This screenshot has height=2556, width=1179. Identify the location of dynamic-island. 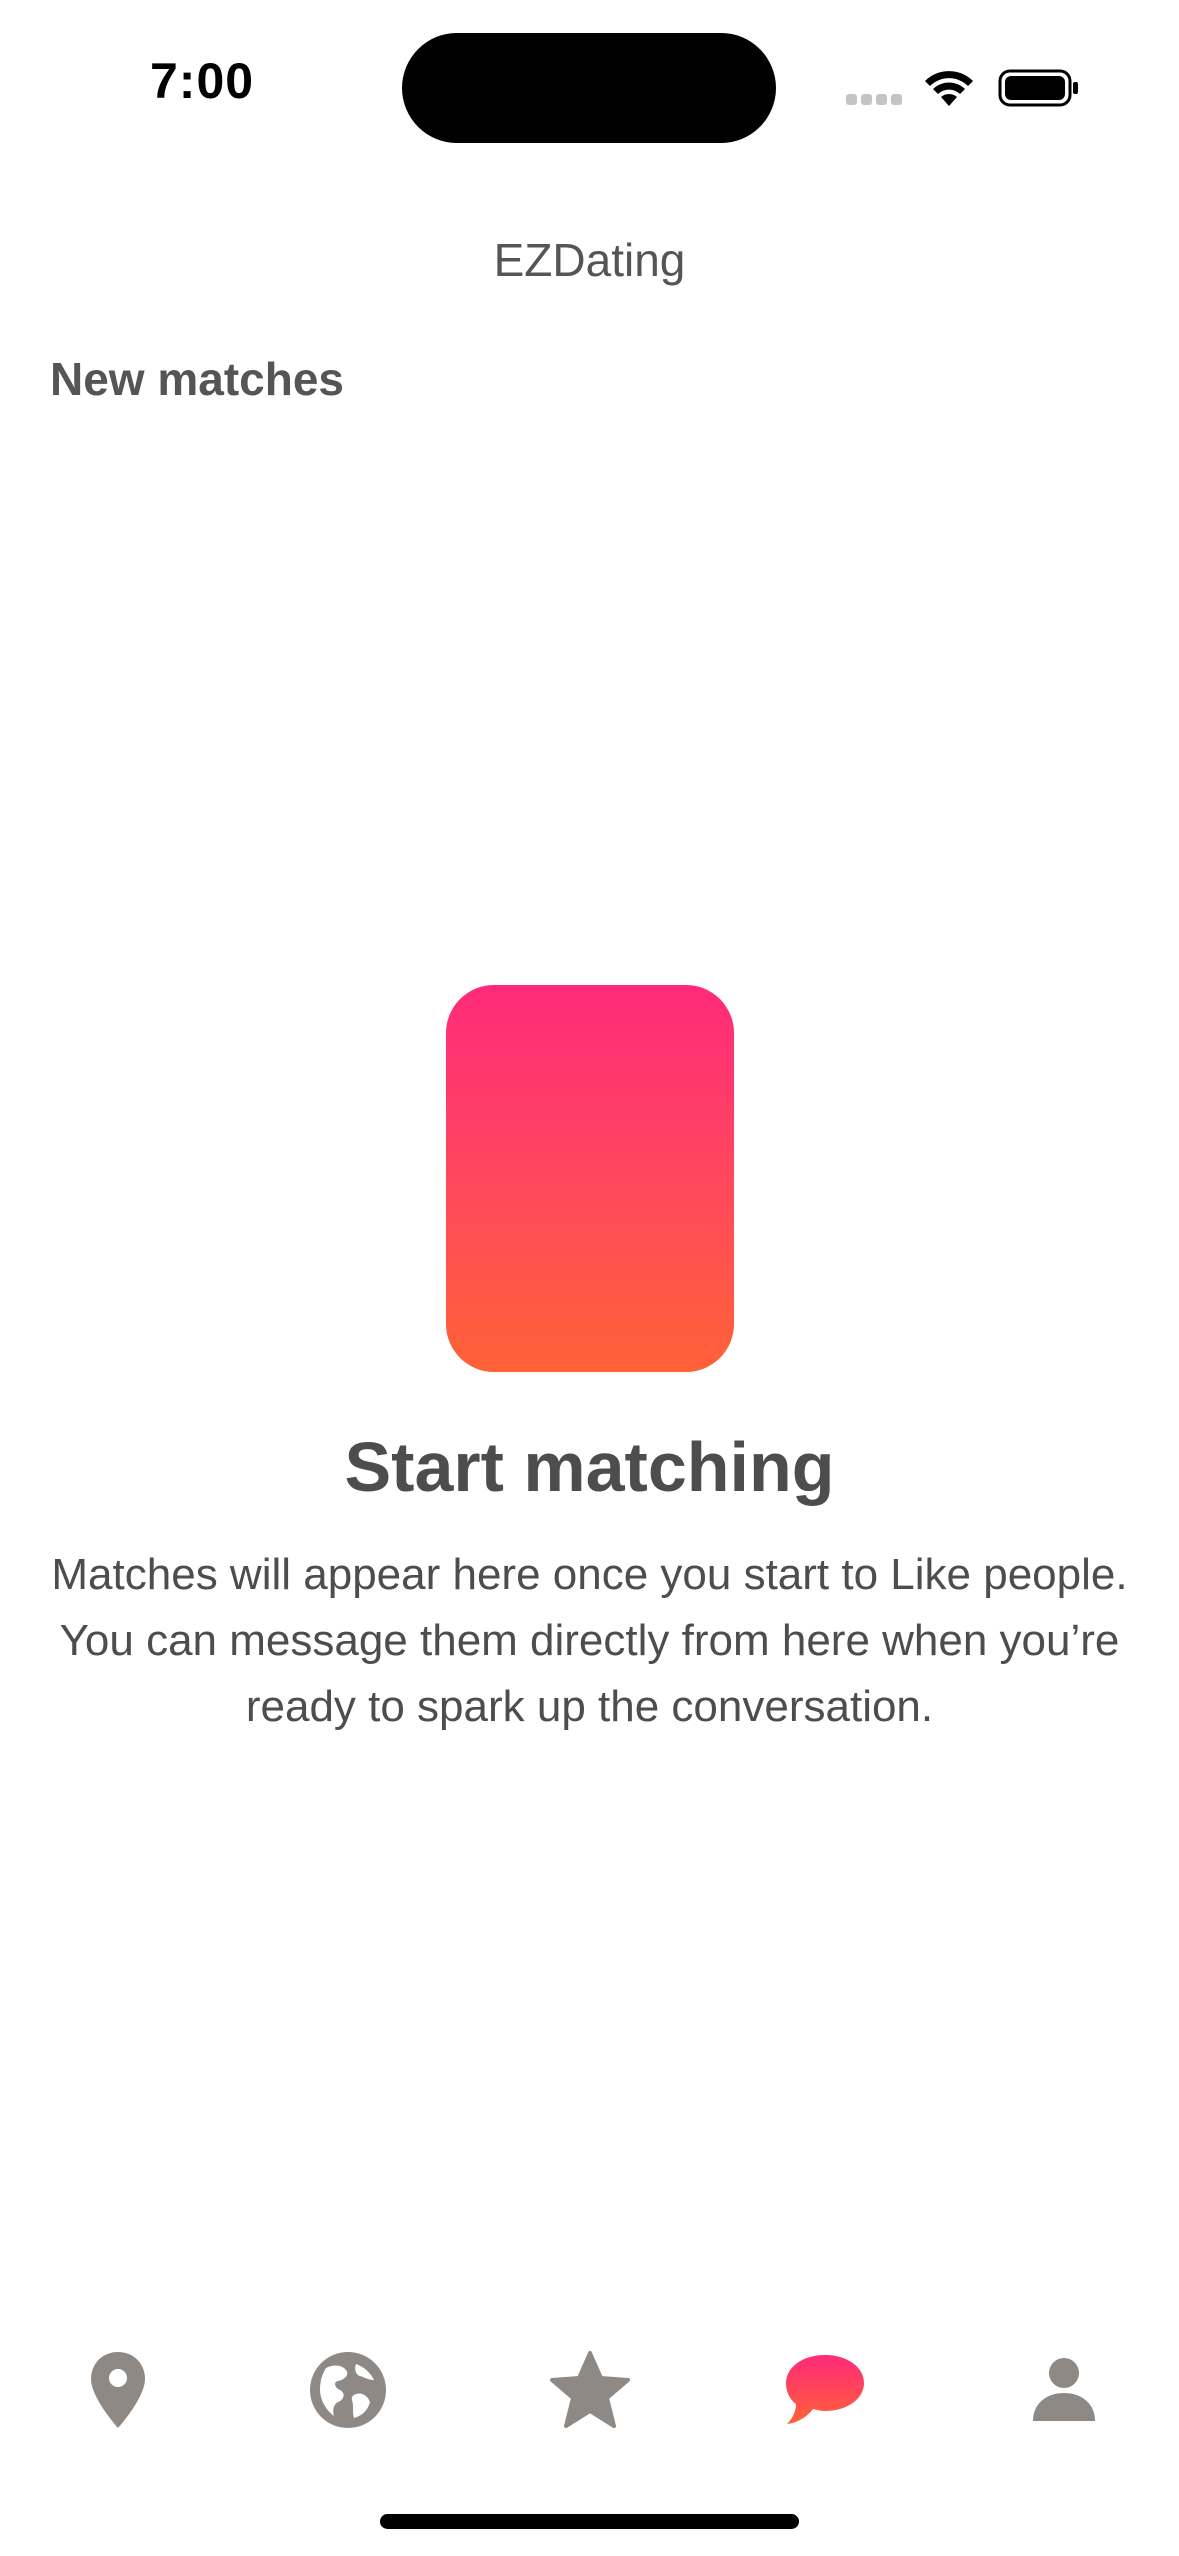
(589, 88).